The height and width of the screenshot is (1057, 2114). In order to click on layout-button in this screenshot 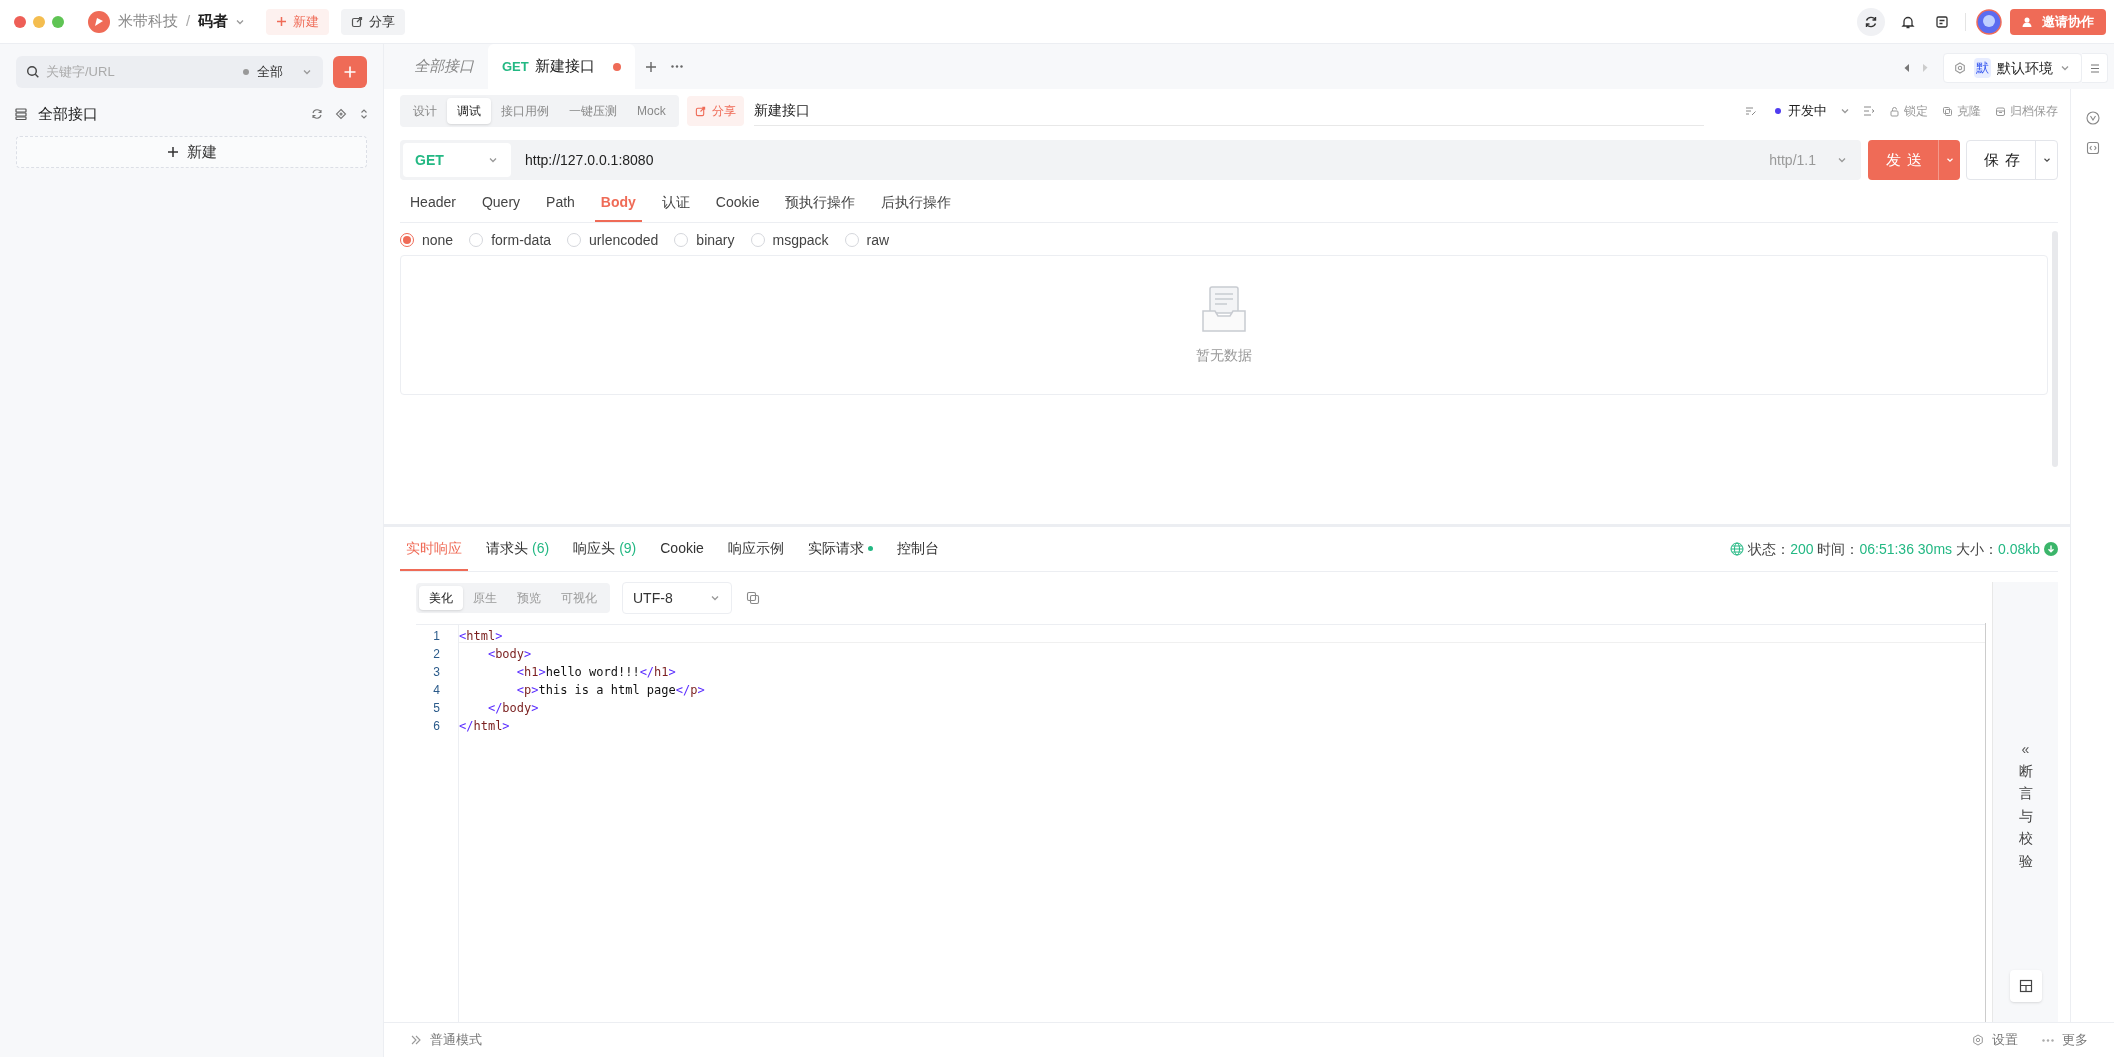, I will do `click(2025, 986)`.